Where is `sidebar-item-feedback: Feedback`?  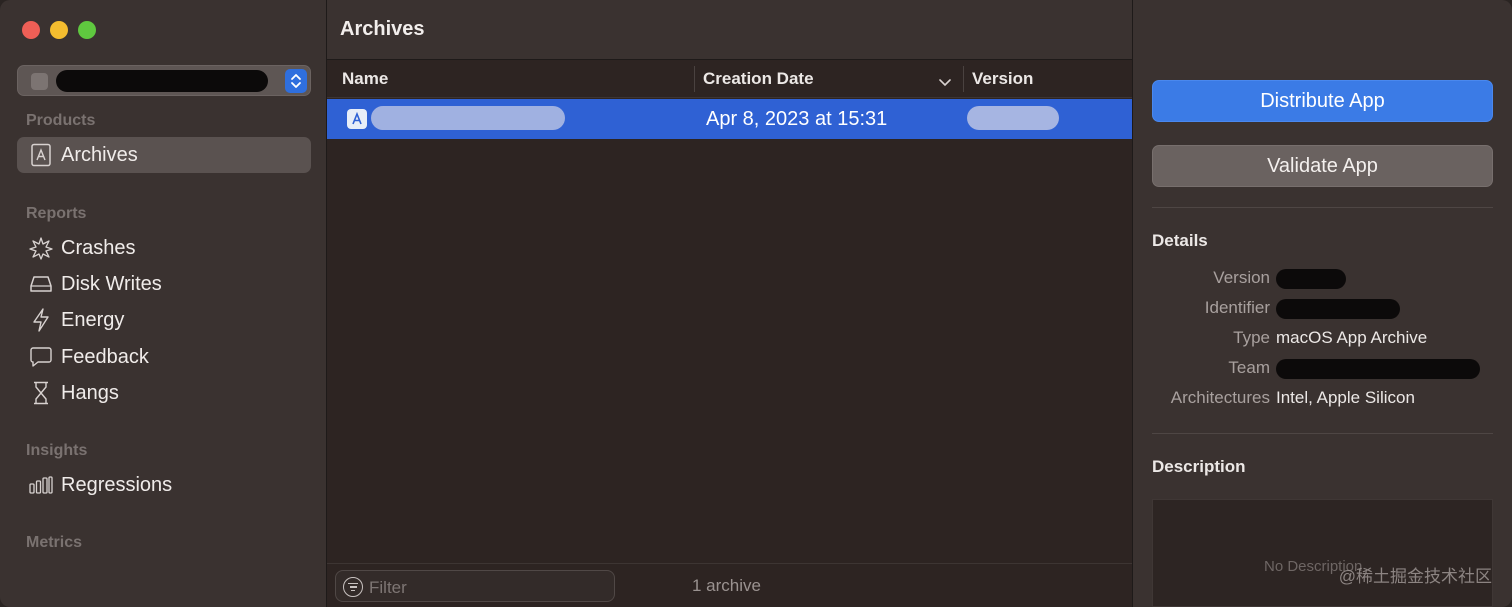
sidebar-item-feedback: Feedback is located at coordinates (164, 357).